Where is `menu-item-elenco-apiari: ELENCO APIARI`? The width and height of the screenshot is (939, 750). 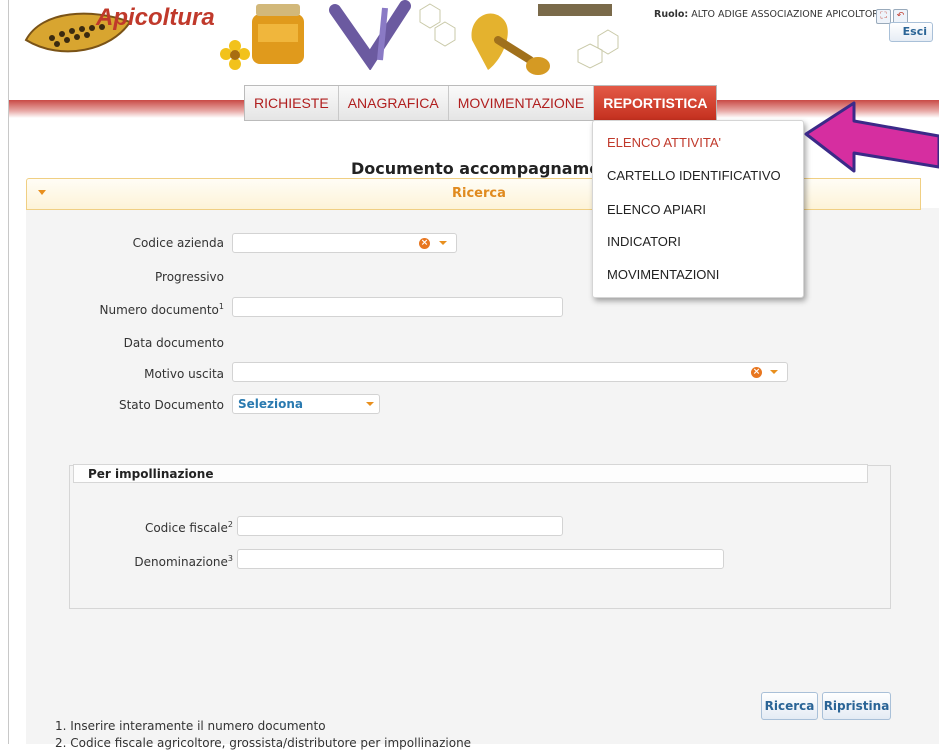 menu-item-elenco-apiari: ELENCO APIARI is located at coordinates (656, 209).